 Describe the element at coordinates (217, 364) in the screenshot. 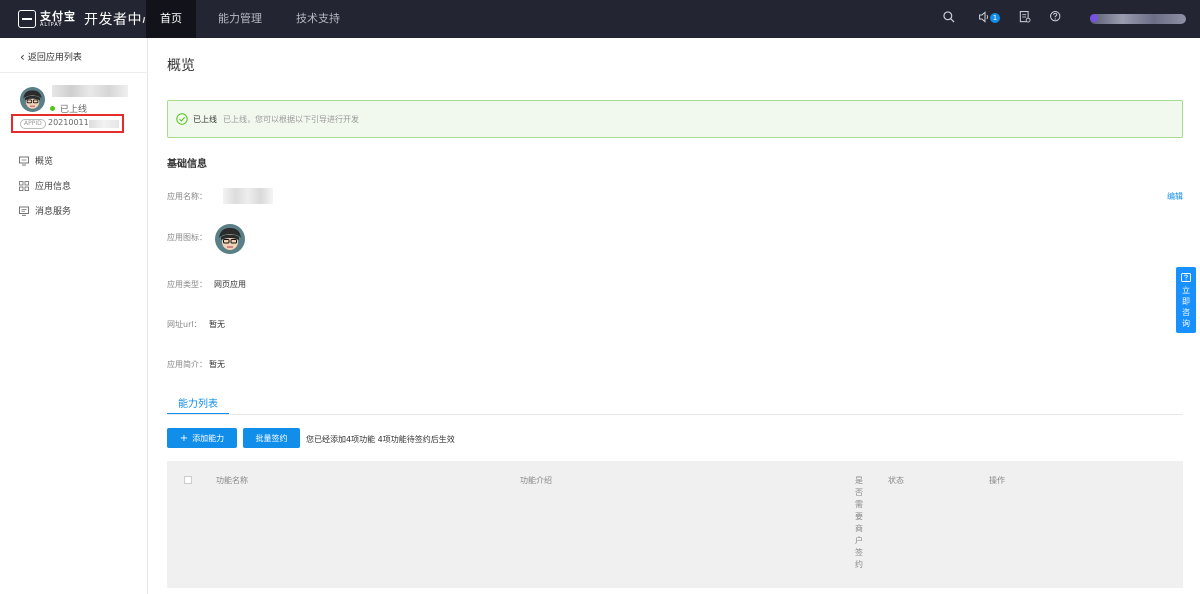

I see `app-intro-value: 暂无` at that location.